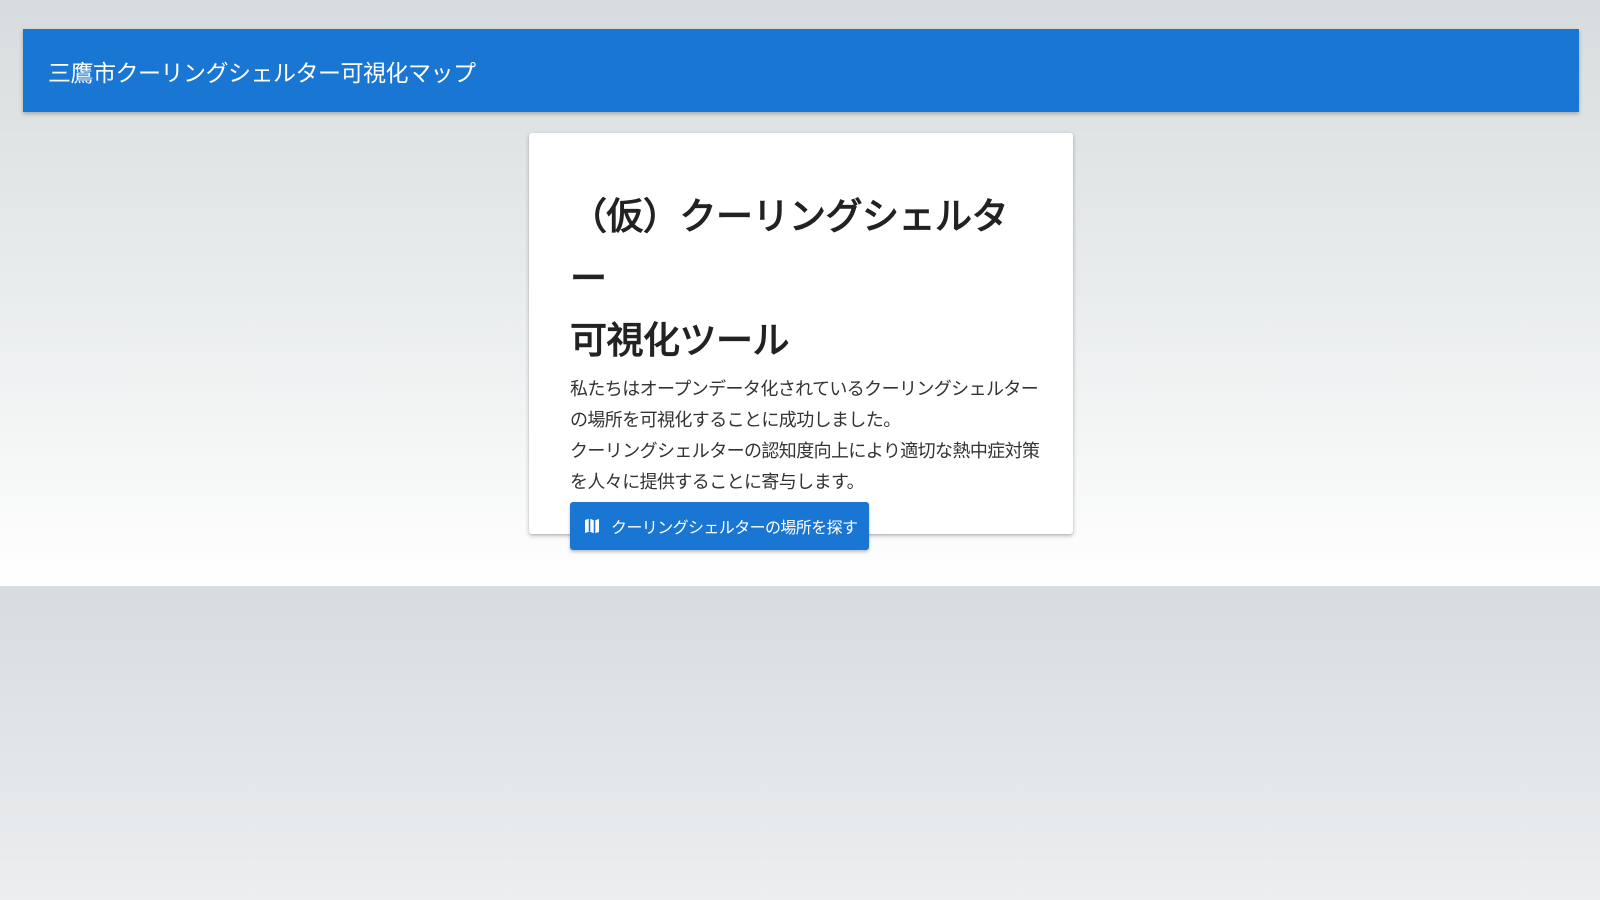  What do you see at coordinates (804, 389) in the screenshot?
I see `hero-description-line: 私たちはオープンデータ化されているクーリングシェルター` at bounding box center [804, 389].